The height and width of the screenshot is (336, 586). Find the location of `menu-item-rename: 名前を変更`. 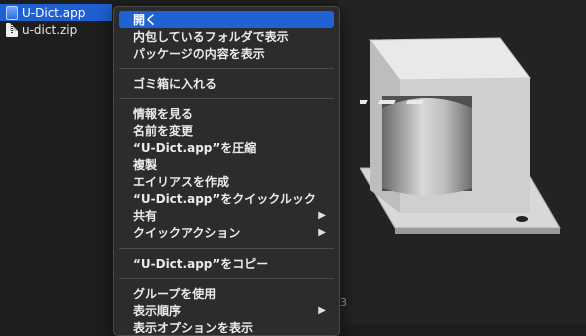

menu-item-rename: 名前を変更 is located at coordinates (226, 130).